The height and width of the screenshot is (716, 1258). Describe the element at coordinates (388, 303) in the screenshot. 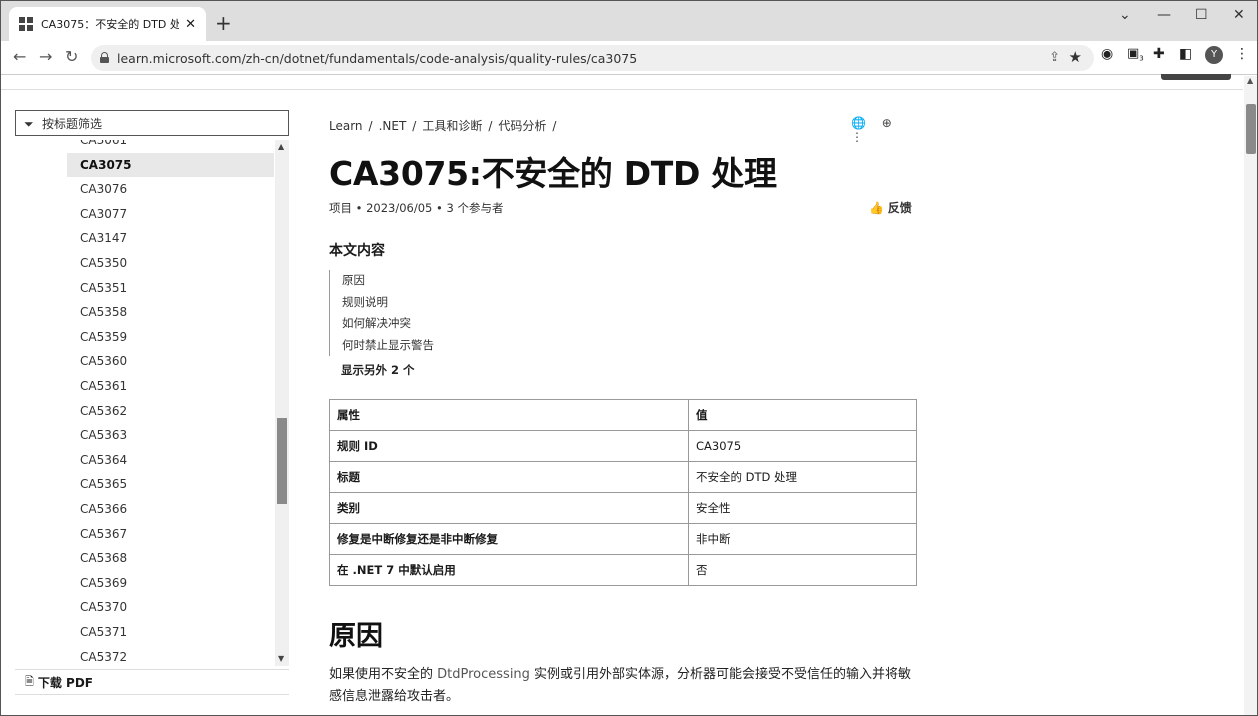

I see `in-page-toc-link: 规则说明` at that location.